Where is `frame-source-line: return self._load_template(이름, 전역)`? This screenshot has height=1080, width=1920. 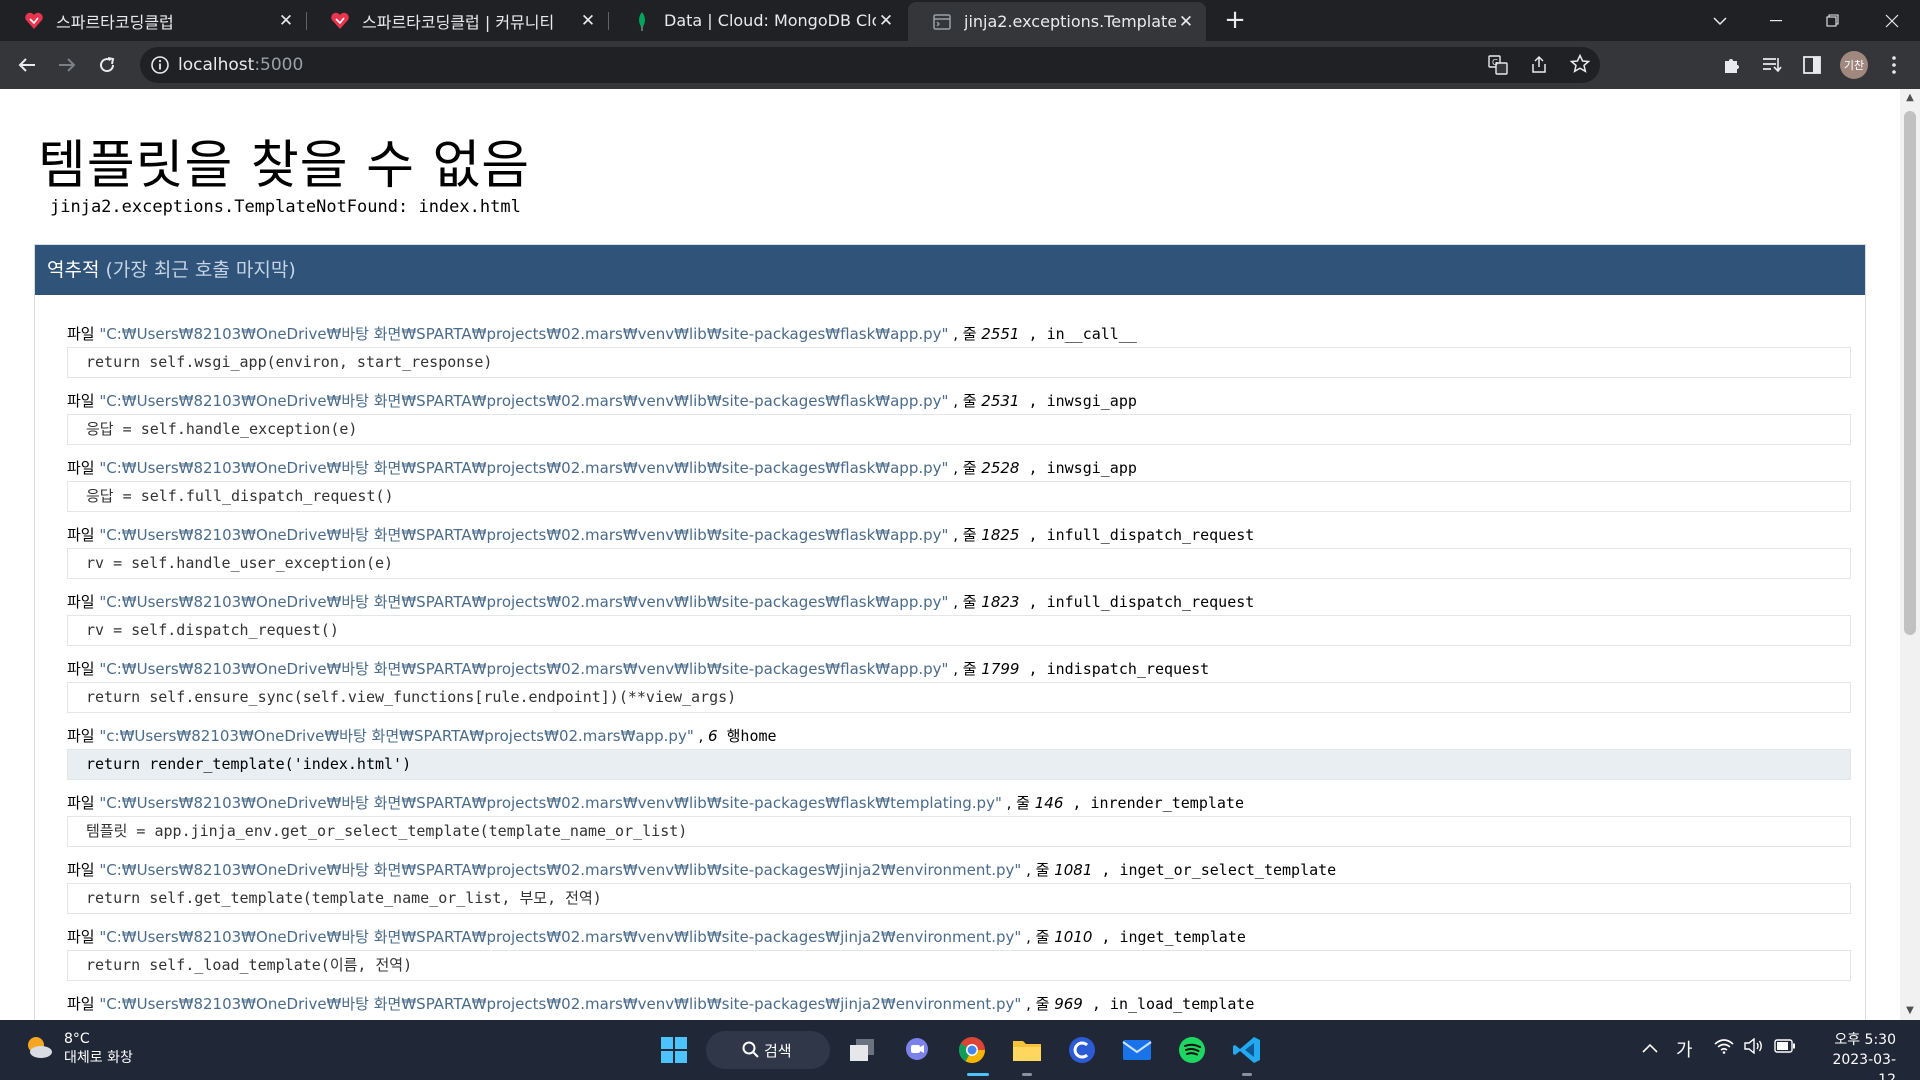
frame-source-line: return self._load_template(이름, 전역) is located at coordinates (959, 965).